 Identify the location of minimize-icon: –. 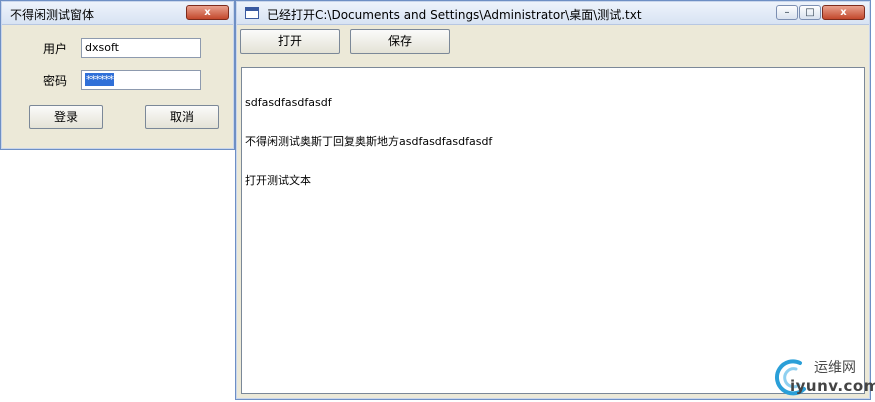
(787, 12).